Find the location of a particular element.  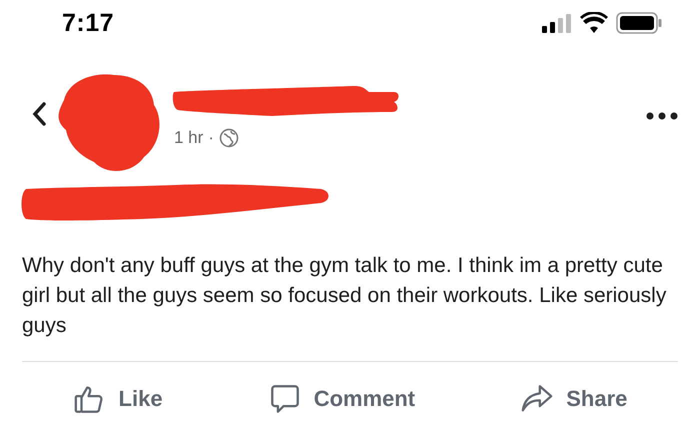

wifi-icon is located at coordinates (594, 23).